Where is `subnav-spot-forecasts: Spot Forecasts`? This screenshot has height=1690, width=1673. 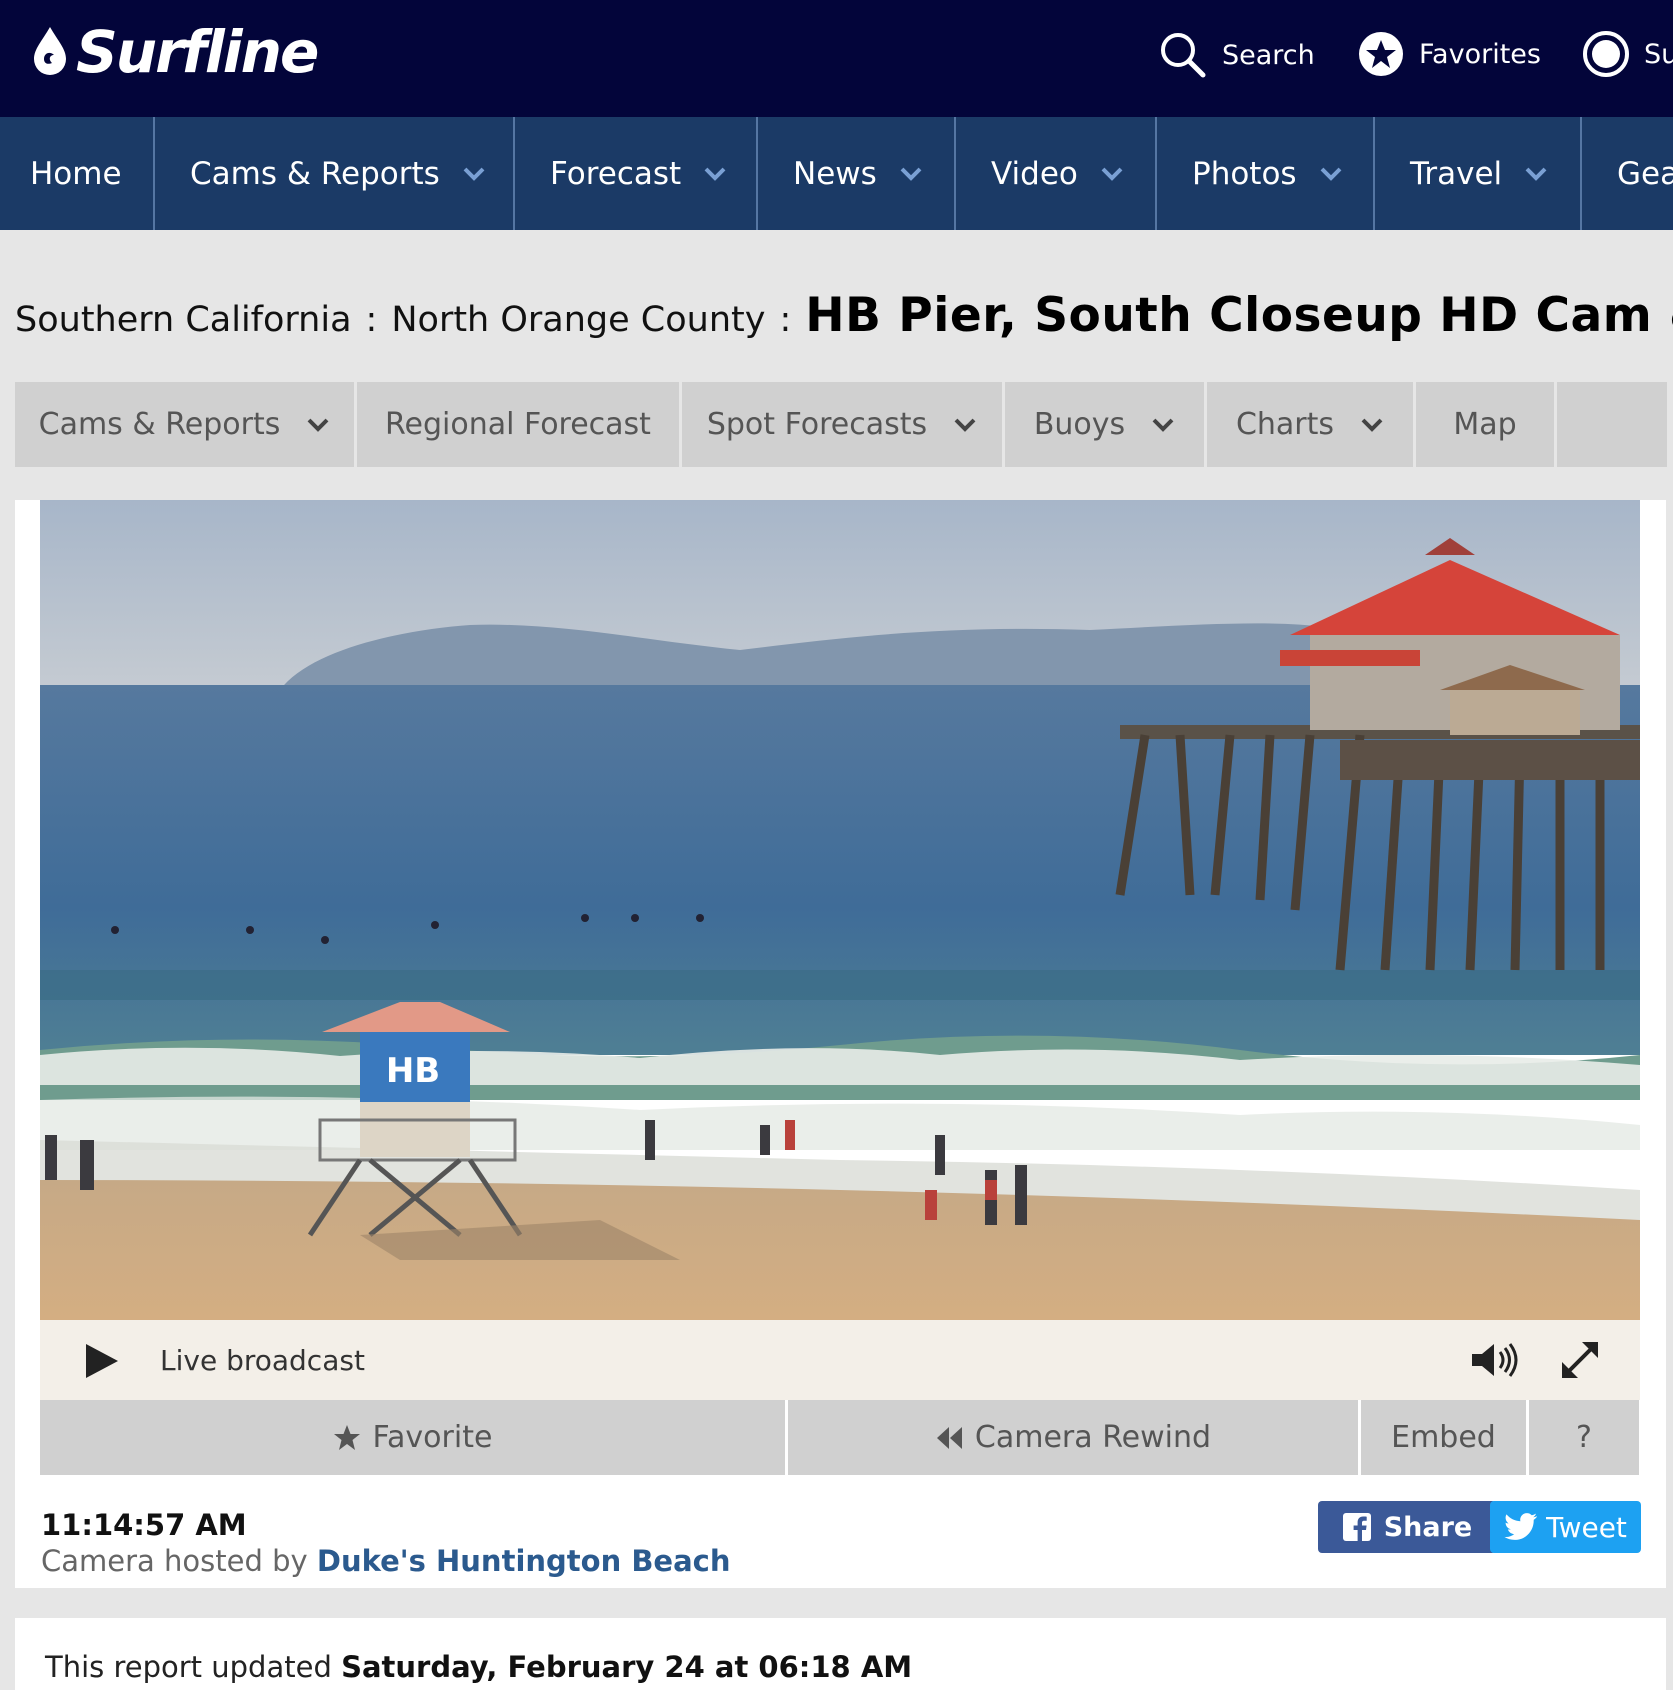 subnav-spot-forecasts: Spot Forecasts is located at coordinates (842, 424).